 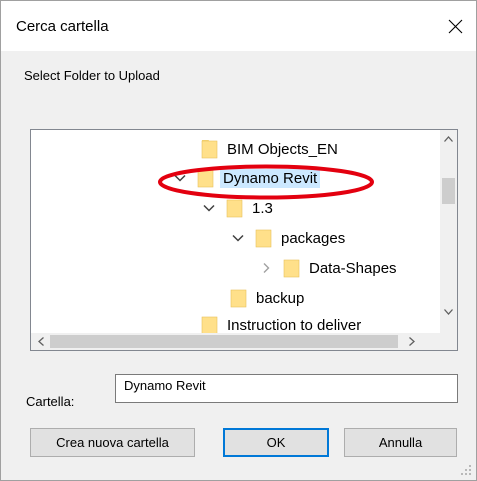 What do you see at coordinates (286, 388) in the screenshot?
I see `folder-input` at bounding box center [286, 388].